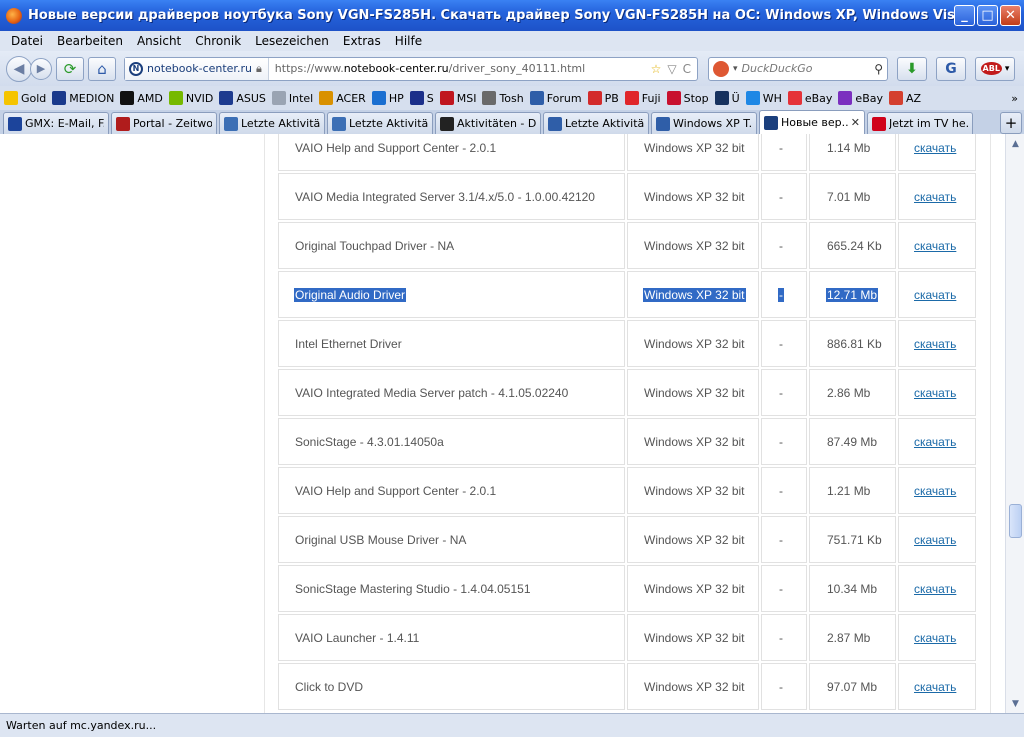  What do you see at coordinates (642, 98) in the screenshot?
I see `bookmark-item: Fuji` at bounding box center [642, 98].